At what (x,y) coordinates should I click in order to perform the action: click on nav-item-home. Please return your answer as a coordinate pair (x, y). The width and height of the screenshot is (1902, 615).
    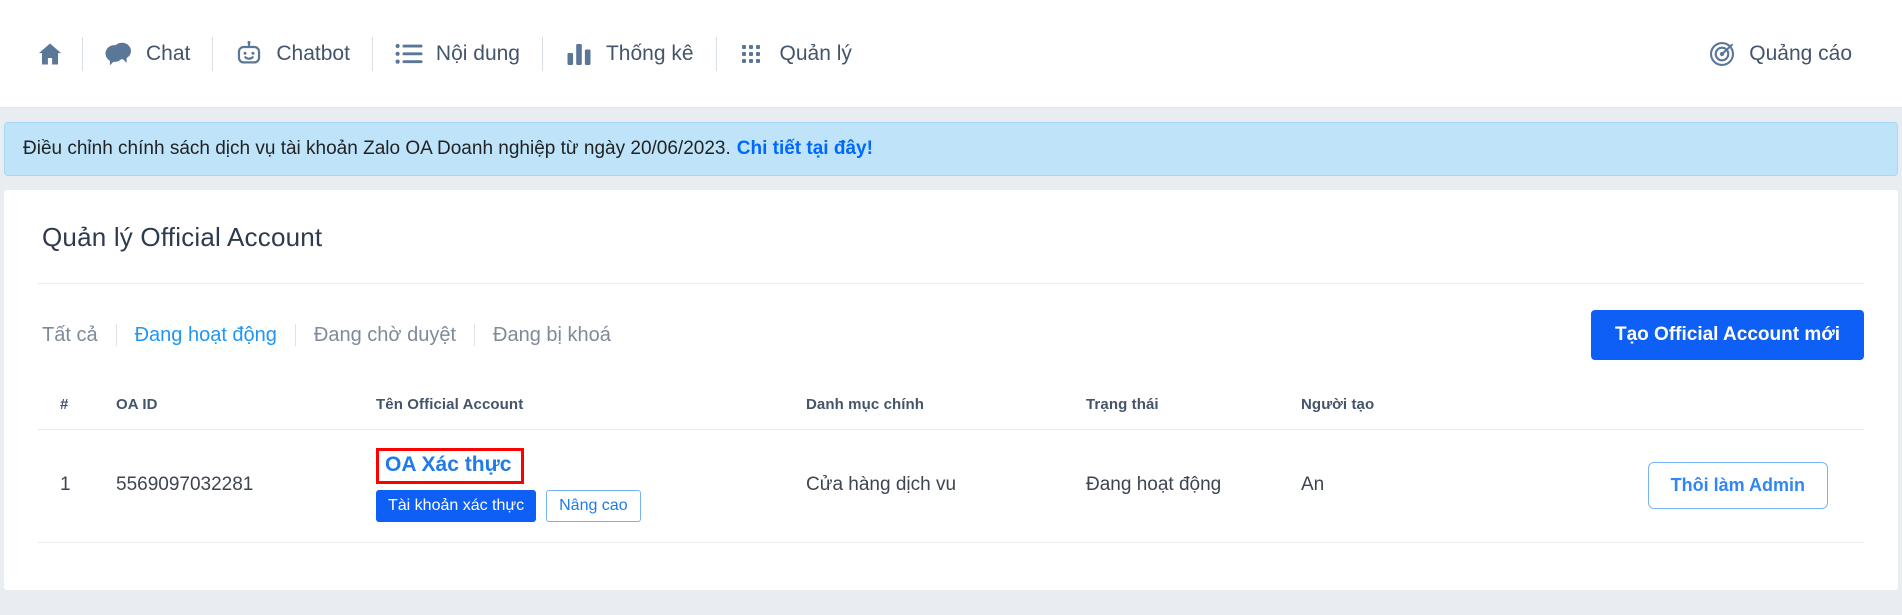
    Looking at the image, I should click on (52, 54).